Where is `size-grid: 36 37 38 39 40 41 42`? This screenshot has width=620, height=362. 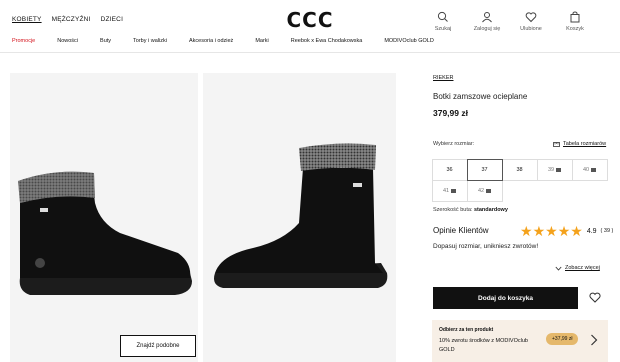 size-grid: 36 37 38 39 40 41 42 is located at coordinates (519, 180).